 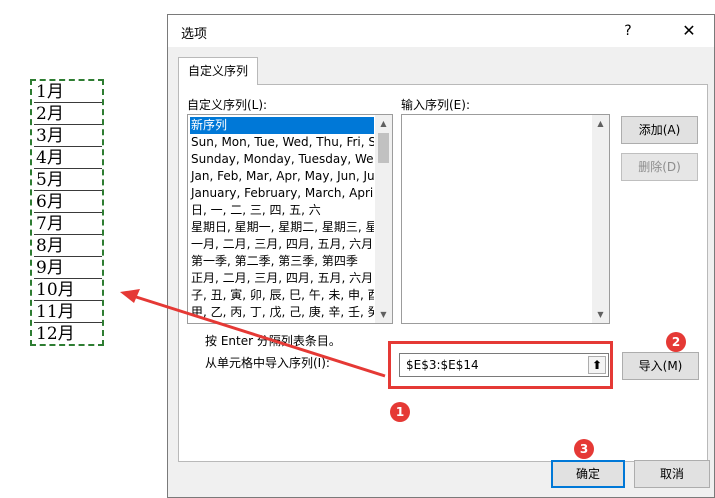 What do you see at coordinates (130, 296) in the screenshot?
I see `arrow-head` at bounding box center [130, 296].